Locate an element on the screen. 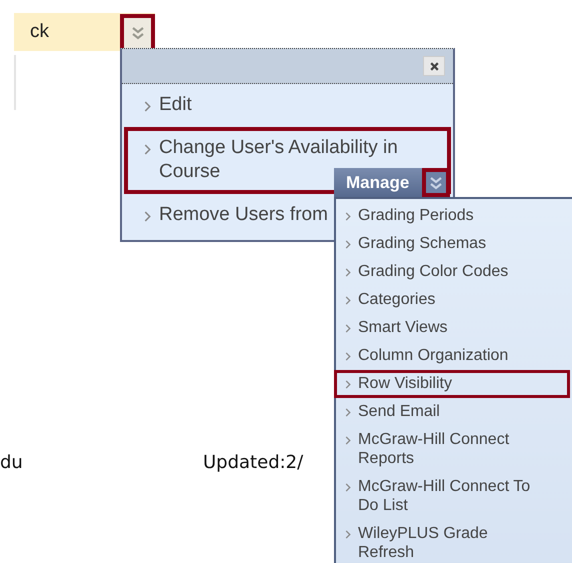  close-button is located at coordinates (434, 66).